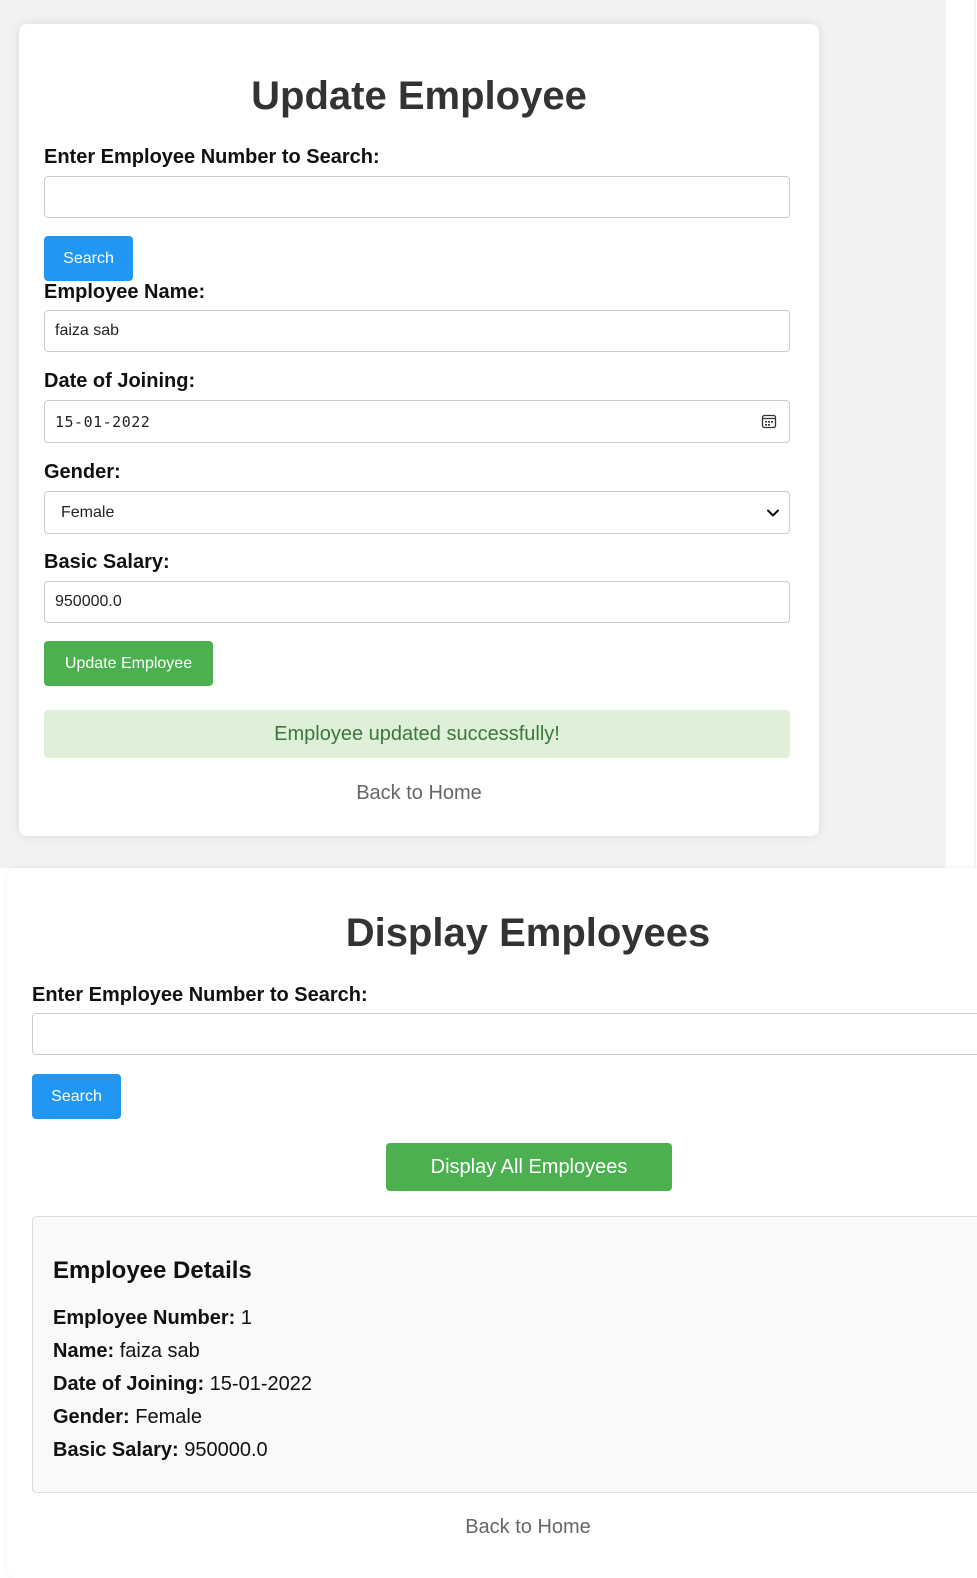 The width and height of the screenshot is (977, 1578). I want to click on basic-salary-label: Basic Salary:, so click(107, 562).